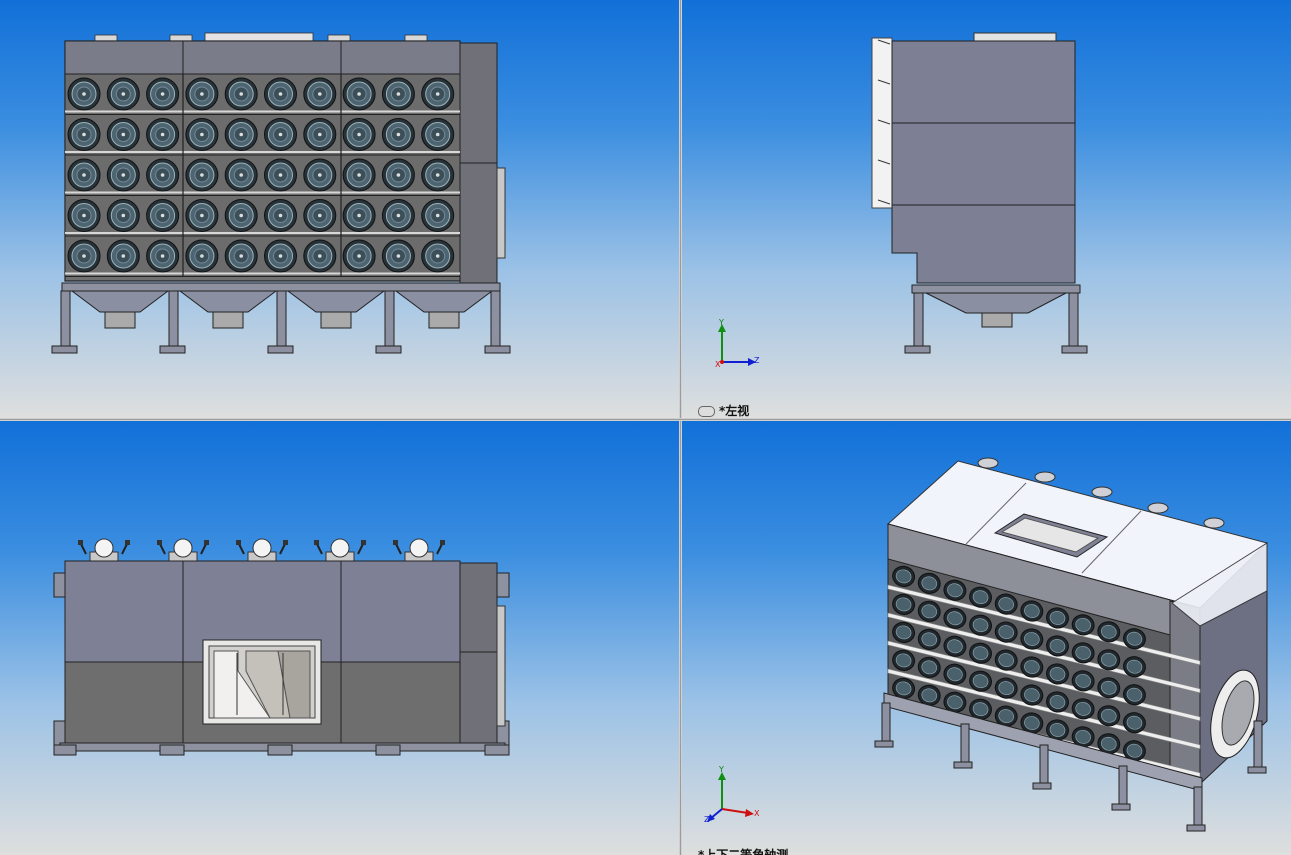 The width and height of the screenshot is (1291, 855). Describe the element at coordinates (996, 303) in the screenshot. I see `hopper` at that location.